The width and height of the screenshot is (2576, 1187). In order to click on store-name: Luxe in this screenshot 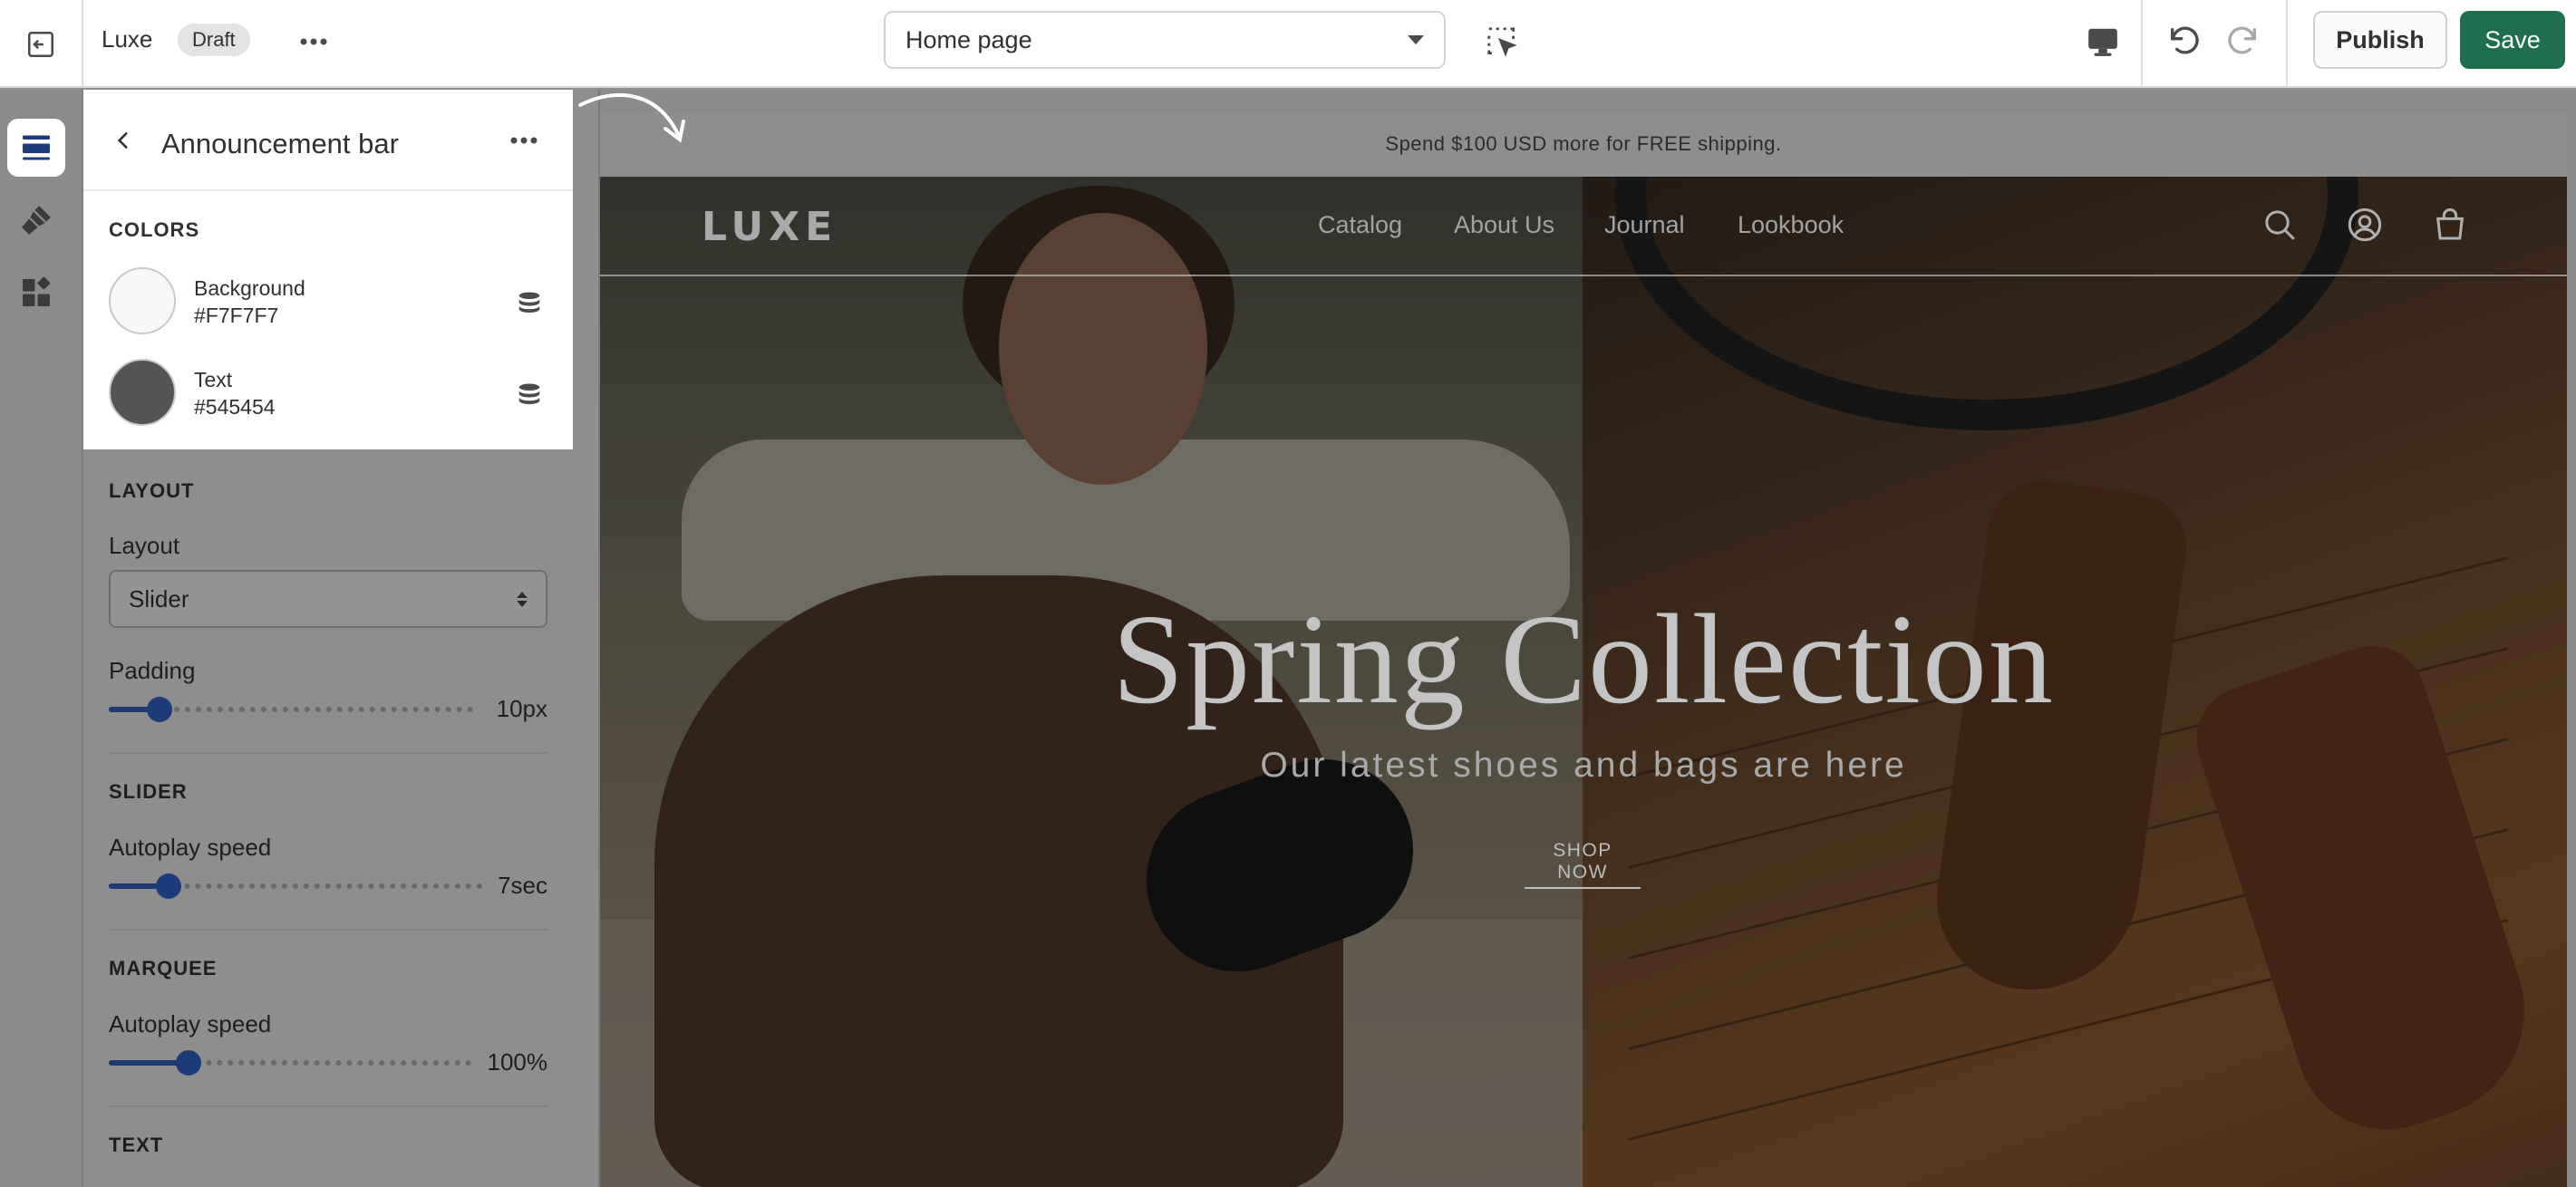, I will do `click(127, 39)`.